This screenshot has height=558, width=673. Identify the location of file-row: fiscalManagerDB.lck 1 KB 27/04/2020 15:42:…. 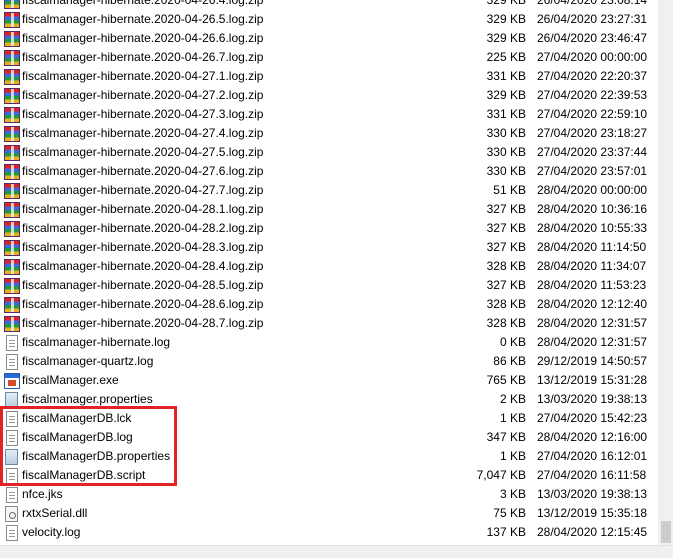
(329, 418).